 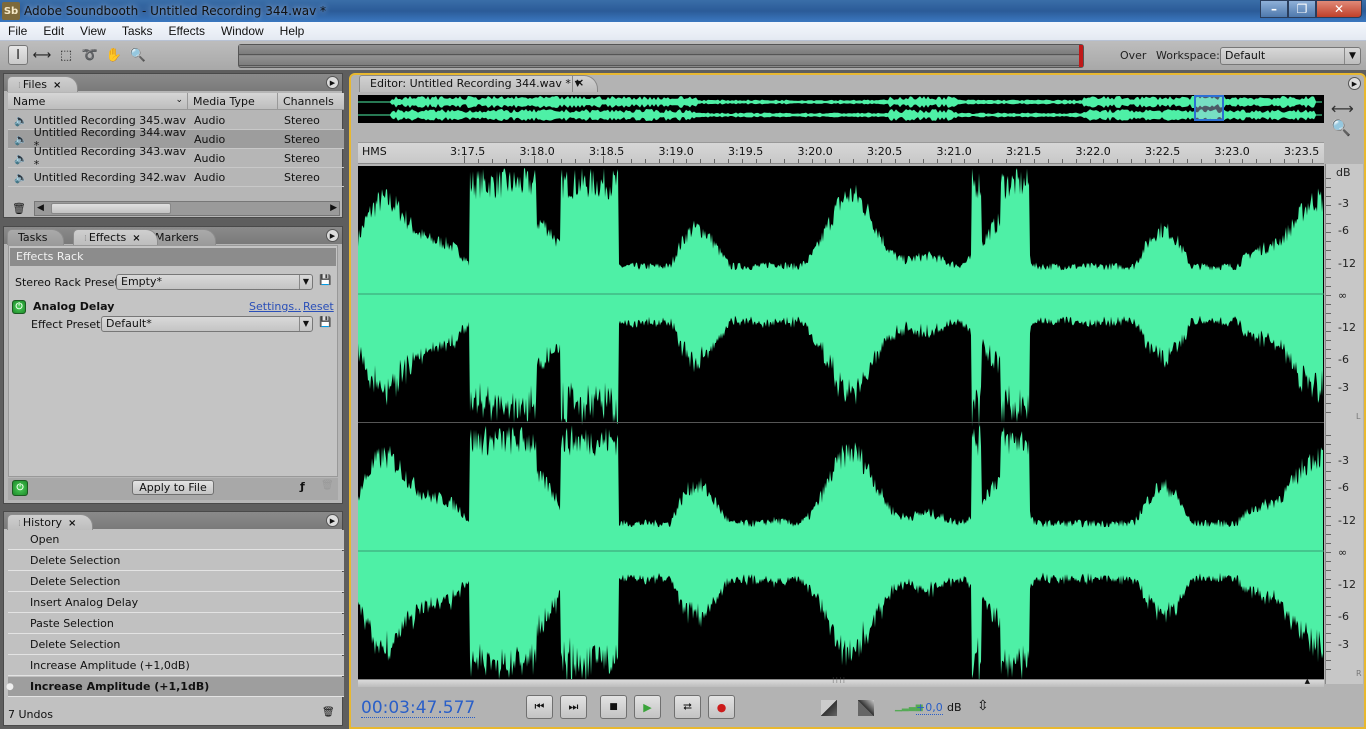 What do you see at coordinates (111, 208) in the screenshot?
I see `scroll-thumb` at bounding box center [111, 208].